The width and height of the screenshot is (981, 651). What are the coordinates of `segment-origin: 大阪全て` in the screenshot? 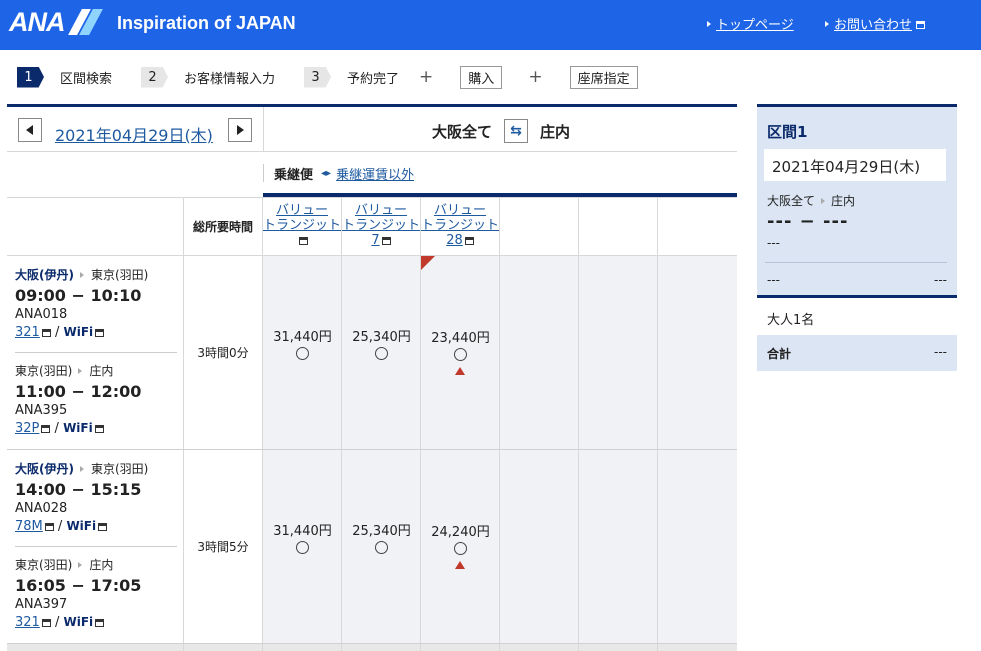 It's located at (791, 201).